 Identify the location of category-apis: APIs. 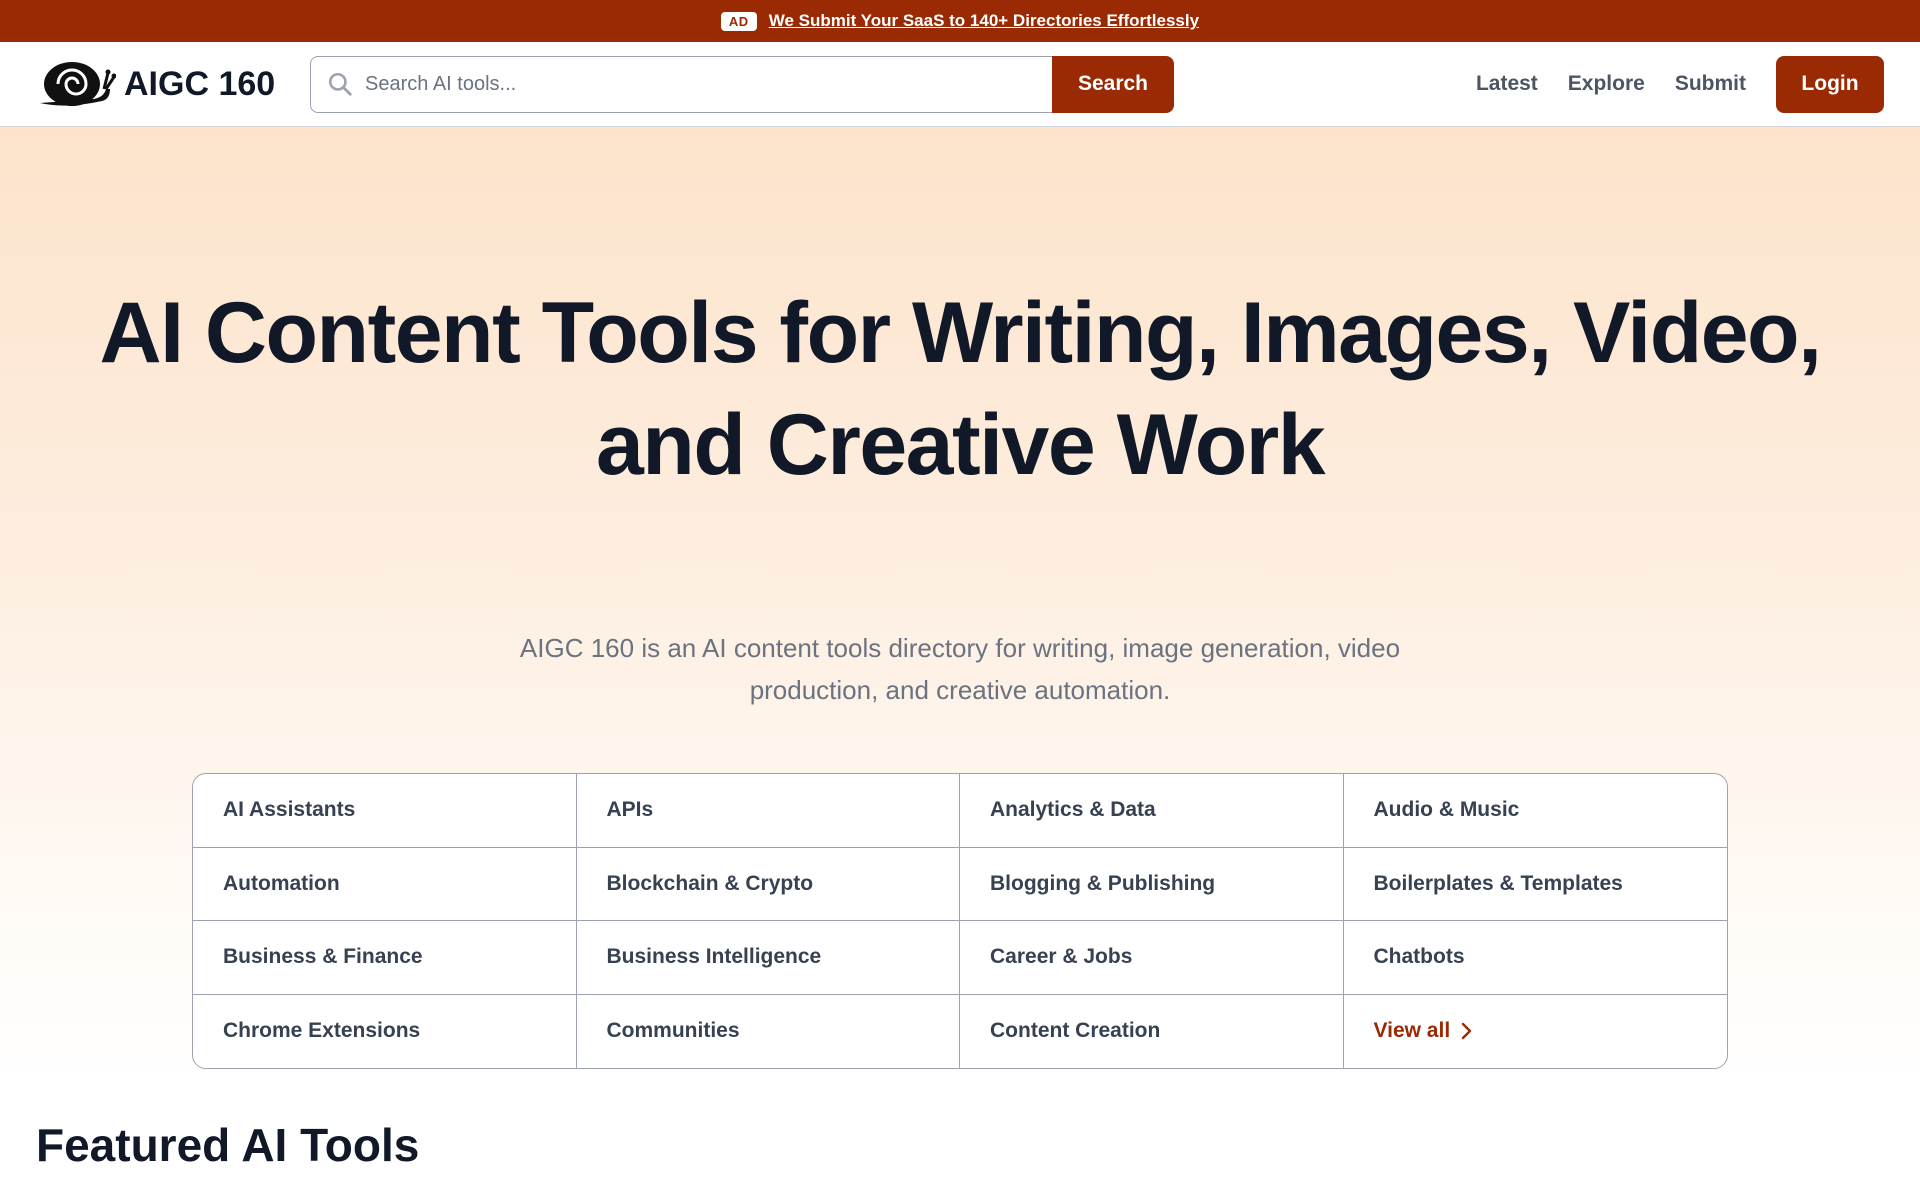
(768, 811).